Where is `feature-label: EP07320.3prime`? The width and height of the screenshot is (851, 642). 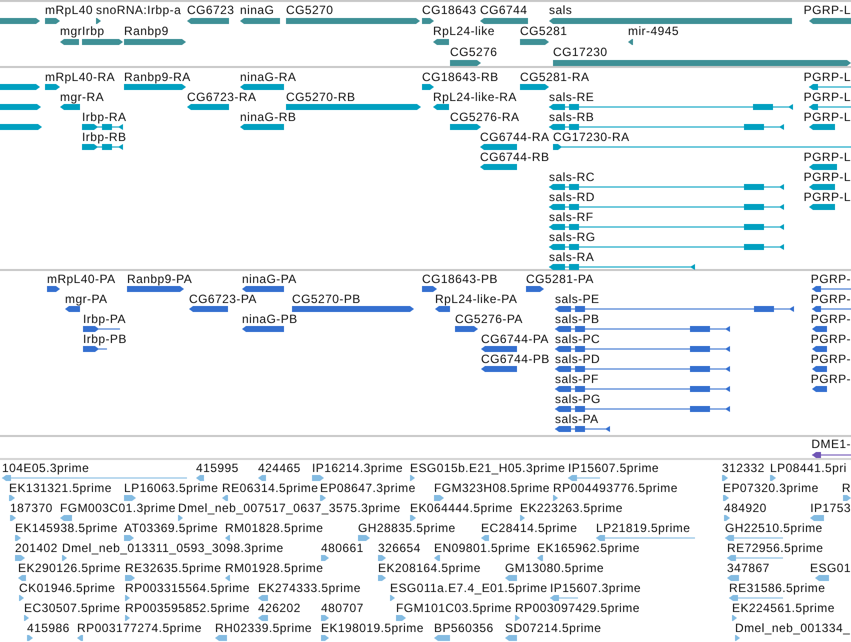 feature-label: EP07320.3prime is located at coordinates (771, 488).